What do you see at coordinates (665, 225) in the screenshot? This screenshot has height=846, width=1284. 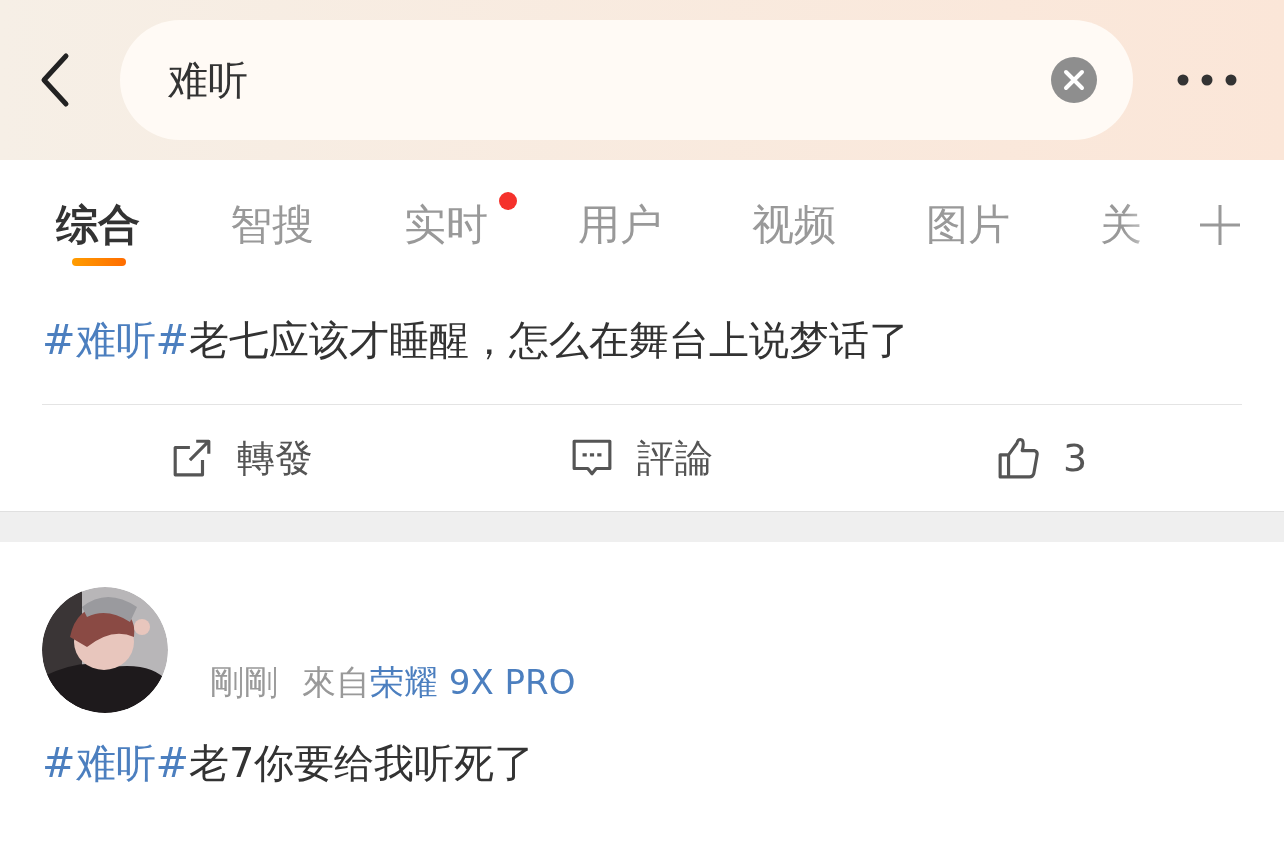 I see `tab: 用户` at bounding box center [665, 225].